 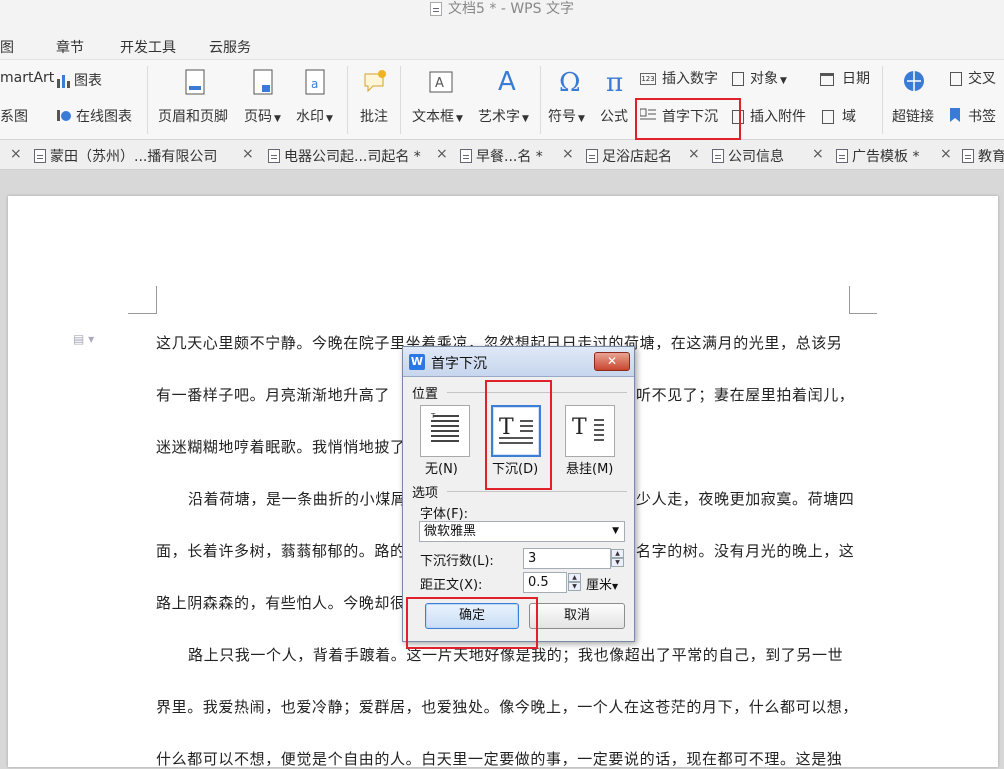 What do you see at coordinates (472, 623) in the screenshot?
I see `ok-button-highlight` at bounding box center [472, 623].